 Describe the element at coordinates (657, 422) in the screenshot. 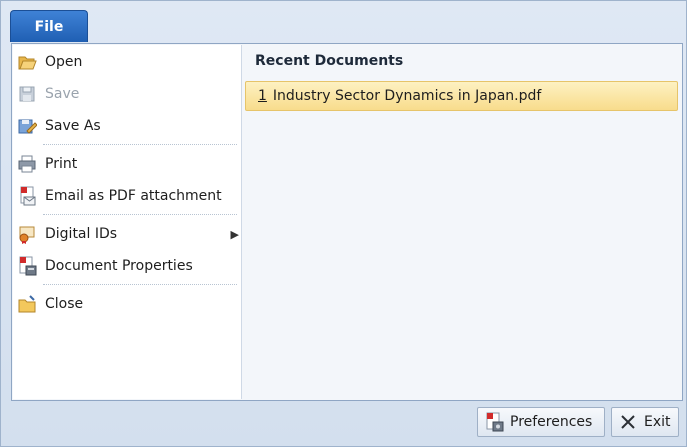

I see `exit-label: Exit` at that location.